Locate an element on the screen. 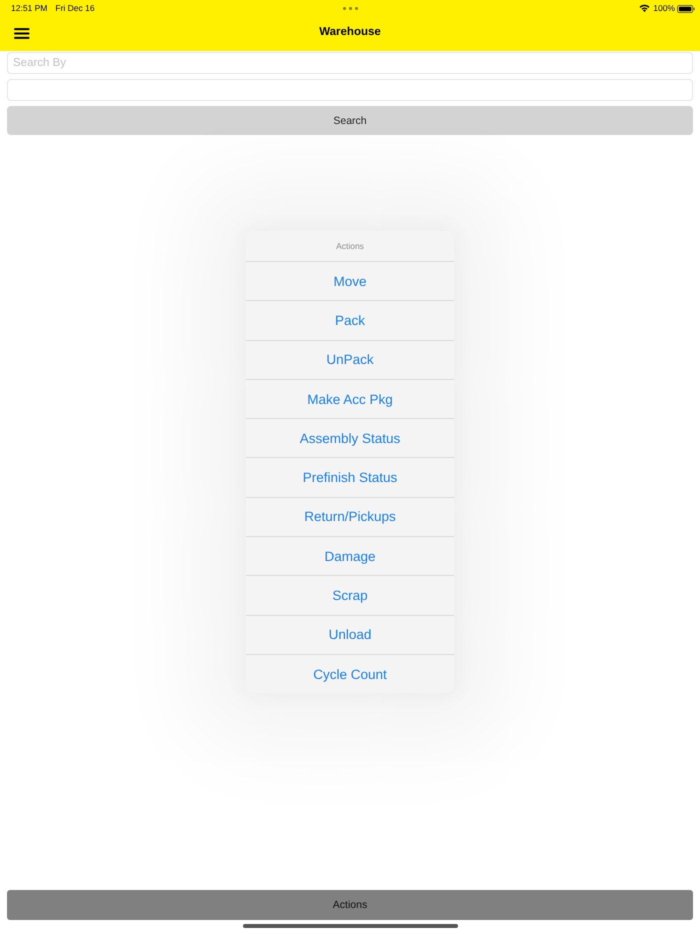 The width and height of the screenshot is (700, 934). status-date: Fri Dec 16 is located at coordinates (75, 8).